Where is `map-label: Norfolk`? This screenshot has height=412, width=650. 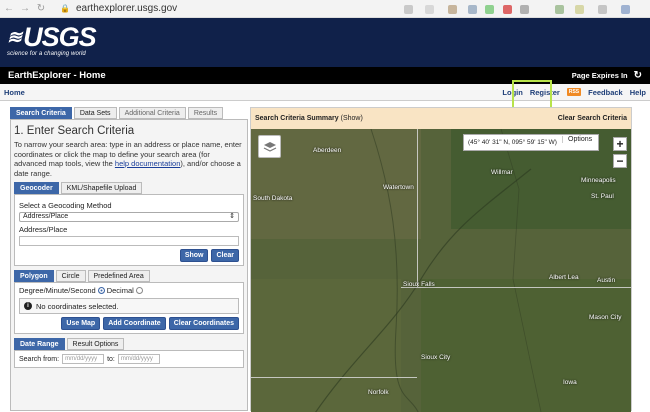
map-label: Norfolk is located at coordinates (378, 392).